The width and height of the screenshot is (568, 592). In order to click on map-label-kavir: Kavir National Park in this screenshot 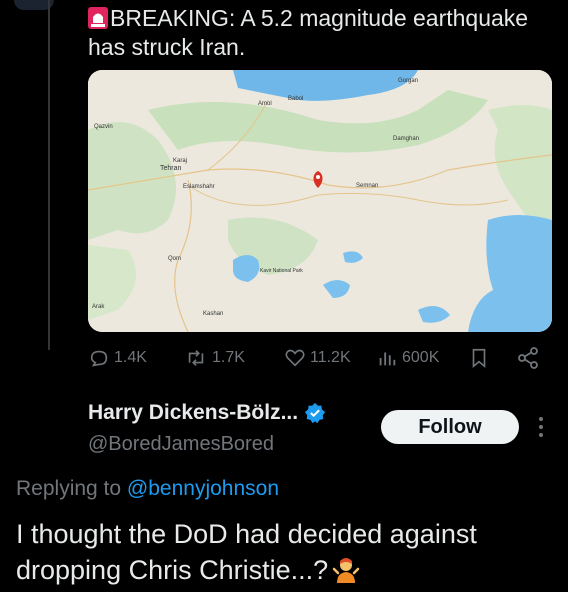, I will do `click(281, 271)`.